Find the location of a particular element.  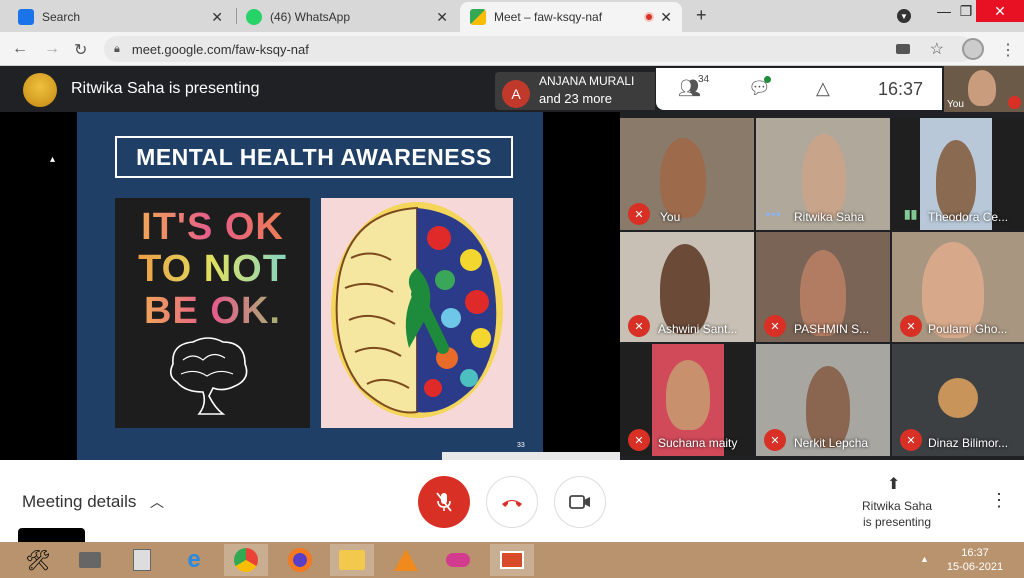

slide-page-number: 33 is located at coordinates (521, 445).